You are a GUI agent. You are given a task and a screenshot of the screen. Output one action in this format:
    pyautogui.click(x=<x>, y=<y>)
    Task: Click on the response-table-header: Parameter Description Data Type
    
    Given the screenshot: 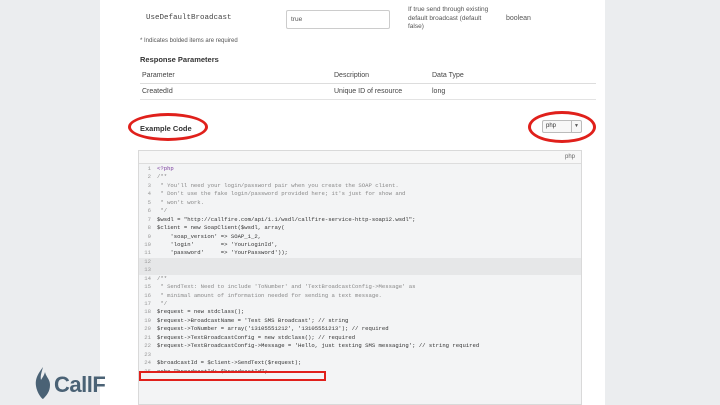 What is the action you would take?
    pyautogui.click(x=368, y=77)
    